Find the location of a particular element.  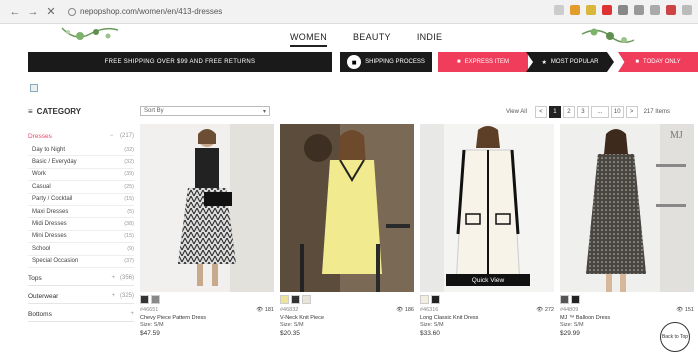

product-name: Chevy Piece Pattern Dress is located at coordinates (207, 319).